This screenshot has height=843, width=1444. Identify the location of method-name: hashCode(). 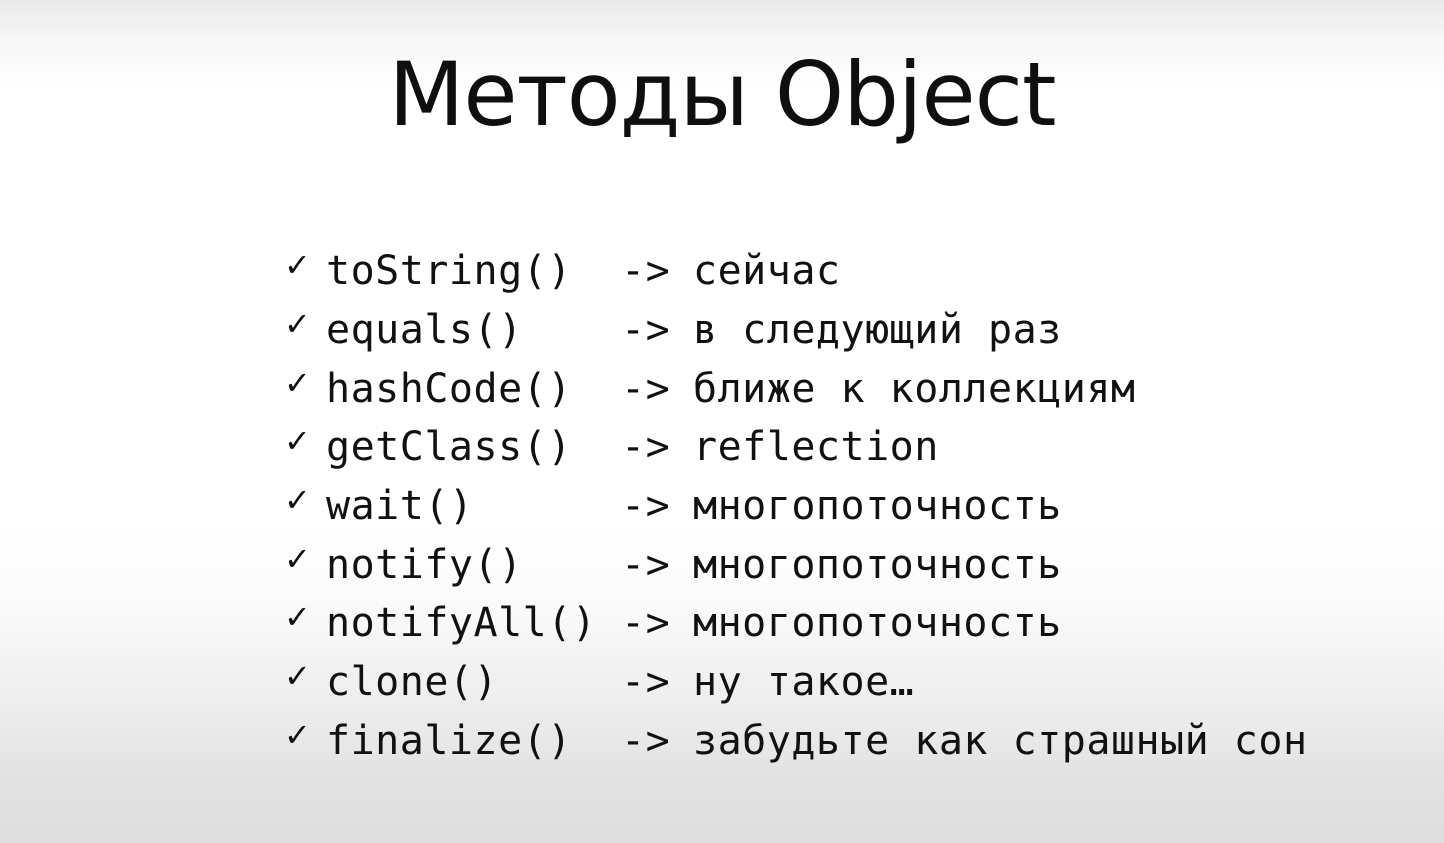
(449, 388).